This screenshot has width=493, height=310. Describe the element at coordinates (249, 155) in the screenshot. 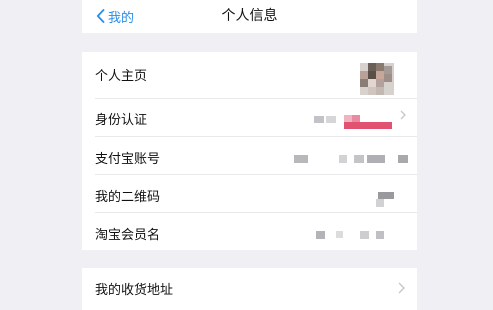

I see `row-alipay-account: 支付宝账号` at that location.